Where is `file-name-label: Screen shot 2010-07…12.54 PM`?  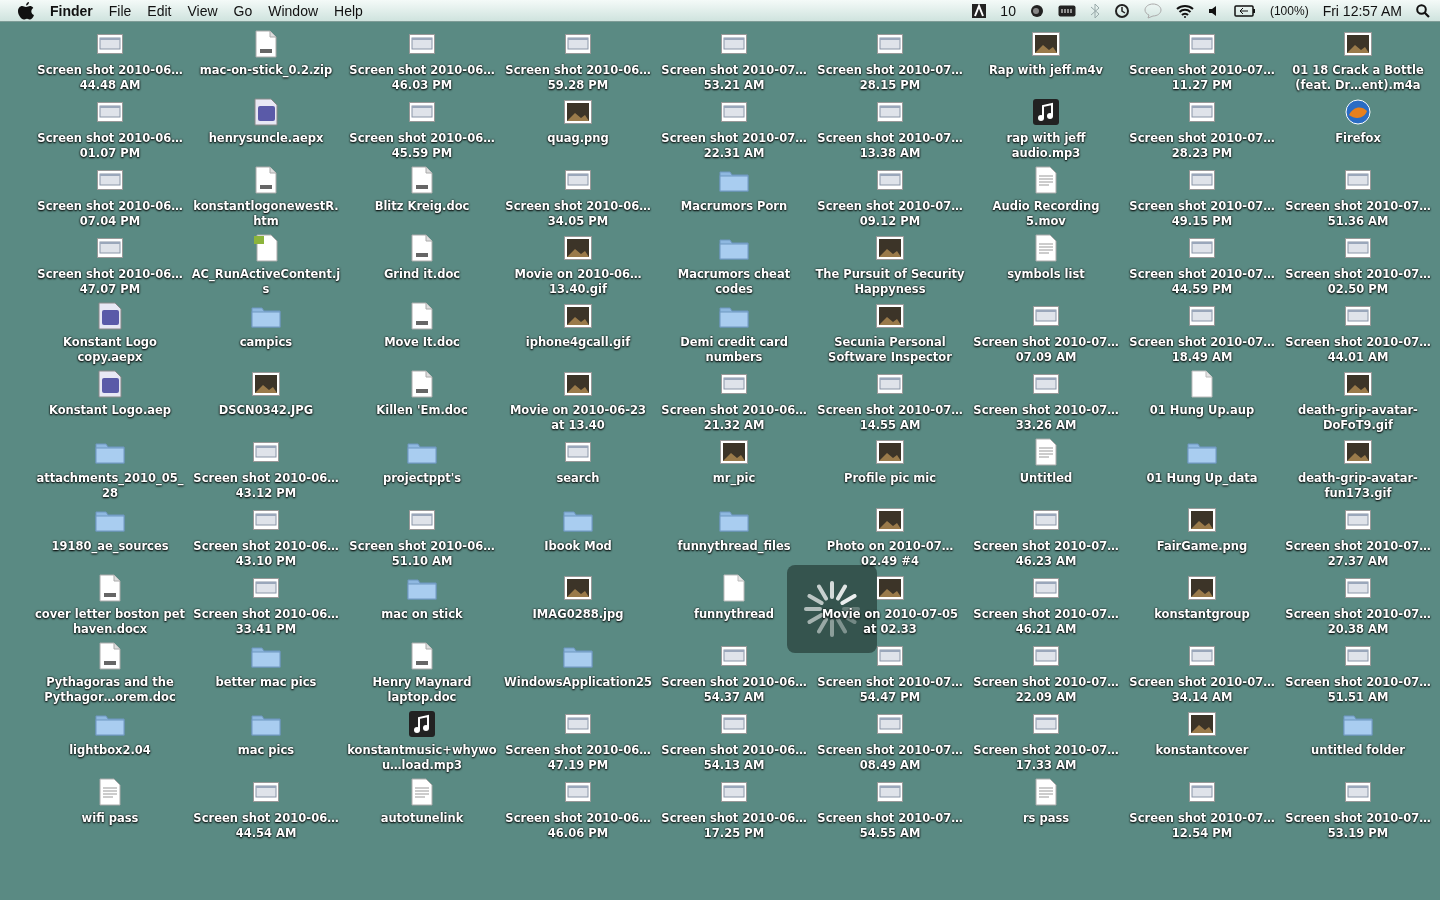
file-name-label: Screen shot 2010-07…12.54 PM is located at coordinates (1202, 826).